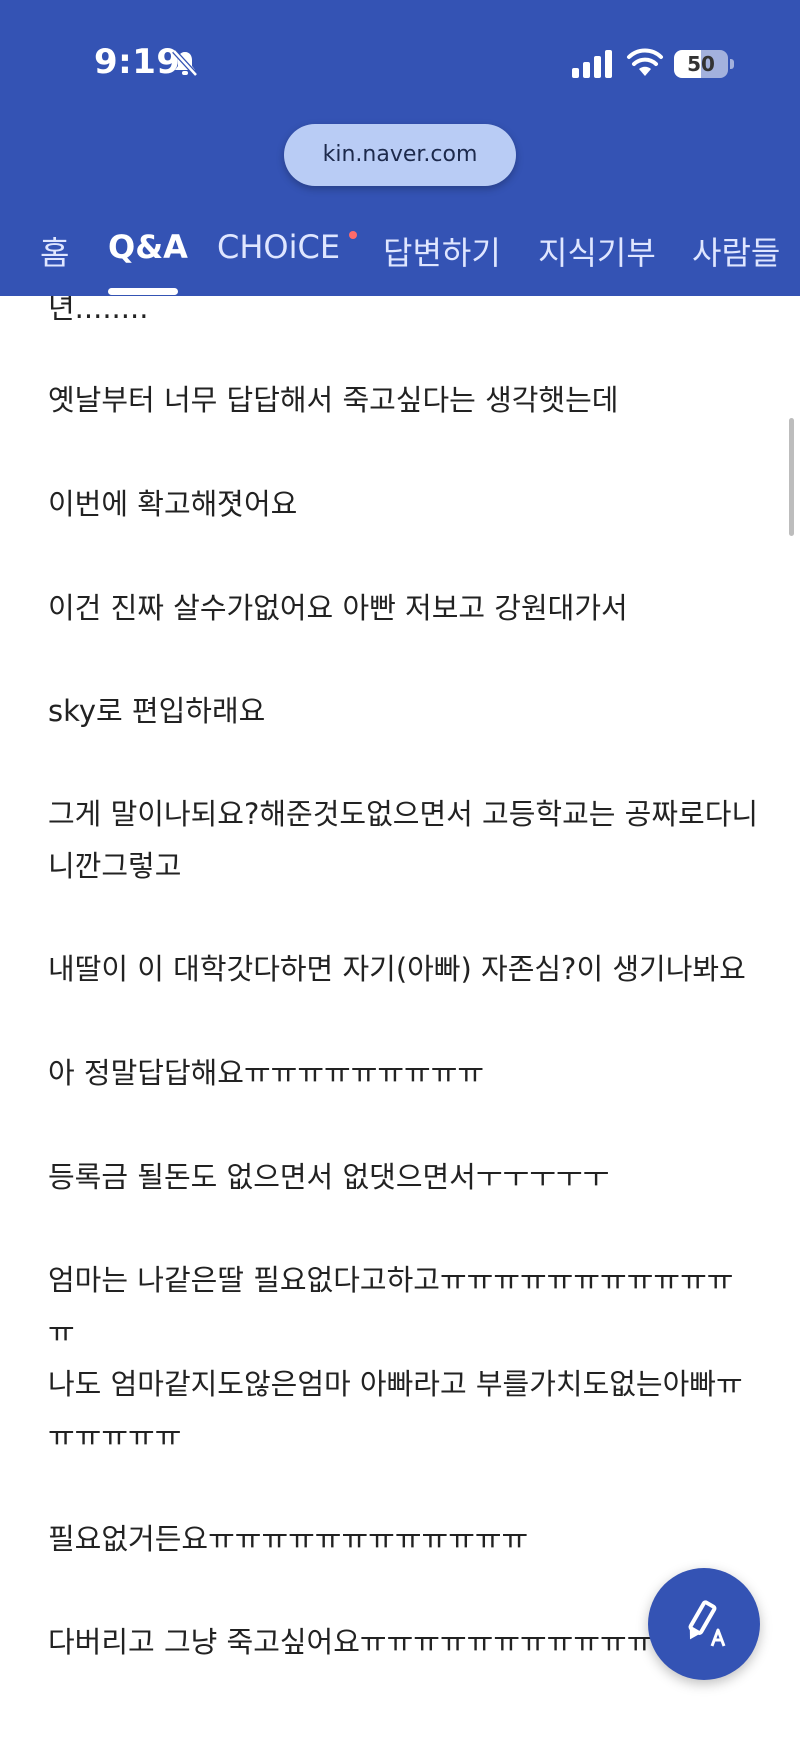  I want to click on post-paragraph: 등록금 될돈도 없으면서 없댓으면서ㅜㅜㅜㅜㅜ, so click(329, 1177).